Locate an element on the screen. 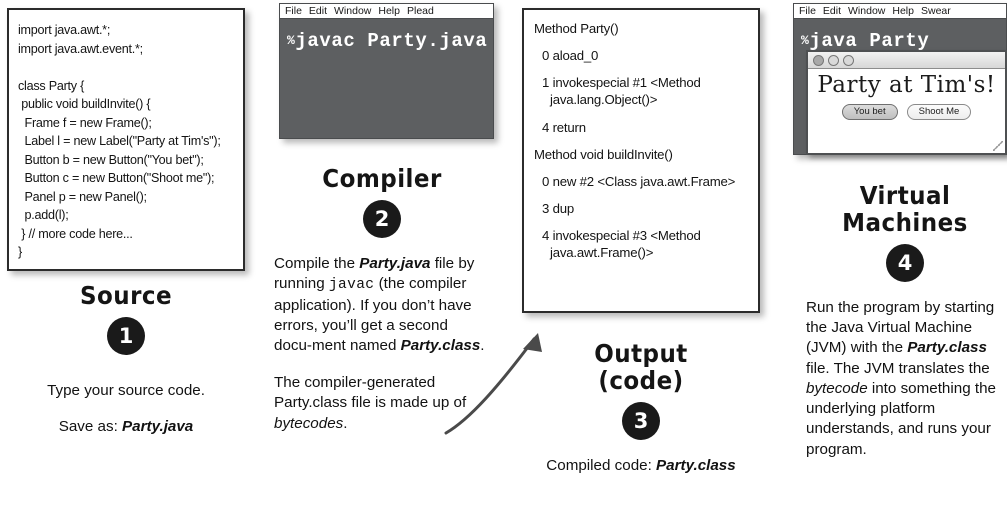  bytecode-line: 4 return is located at coordinates (564, 127).